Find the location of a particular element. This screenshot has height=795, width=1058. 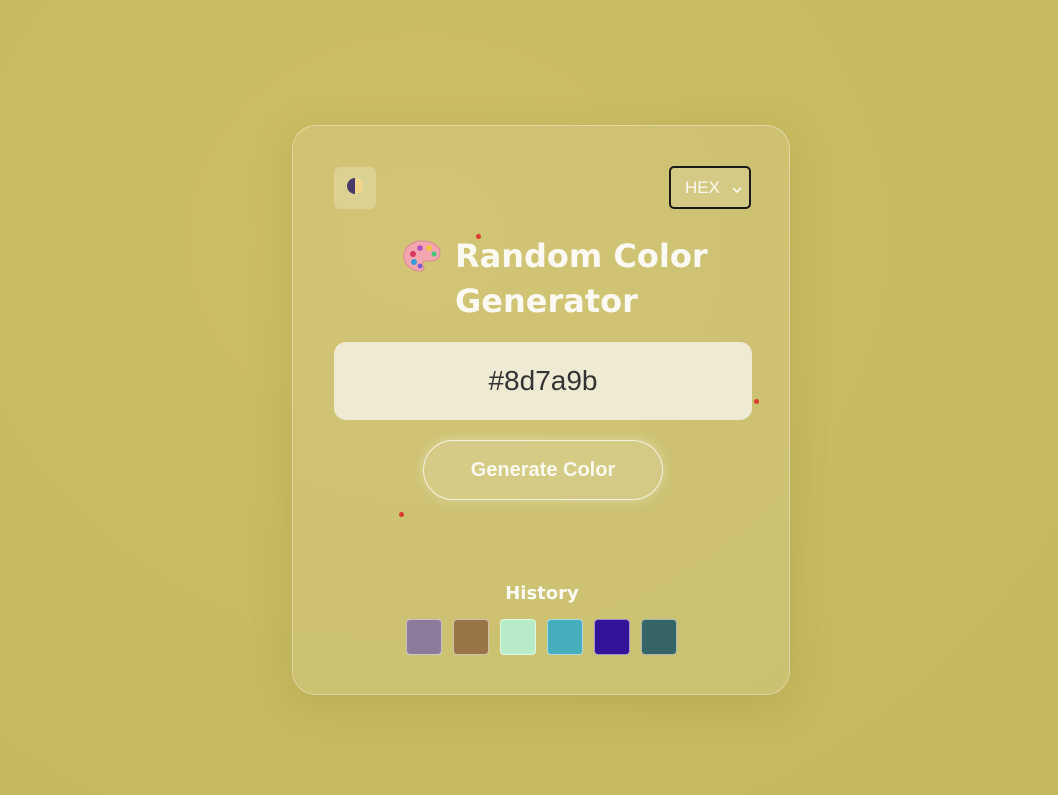

format-select-value: HEX is located at coordinates (702, 187).